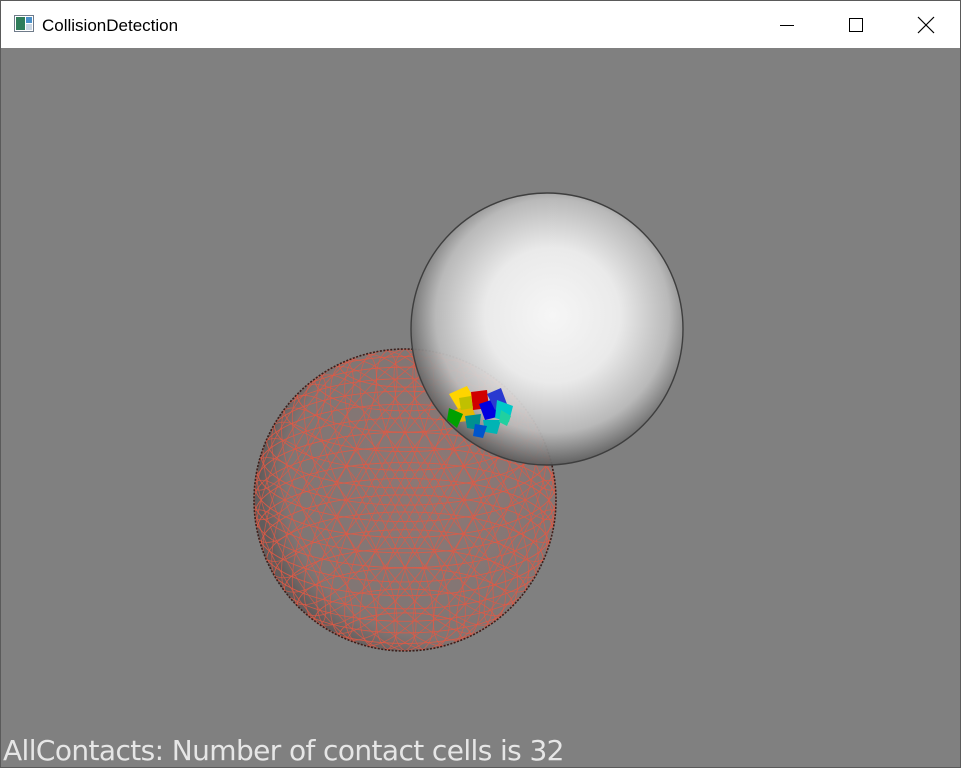  What do you see at coordinates (547, 329) in the screenshot?
I see `solid-sphere` at bounding box center [547, 329].